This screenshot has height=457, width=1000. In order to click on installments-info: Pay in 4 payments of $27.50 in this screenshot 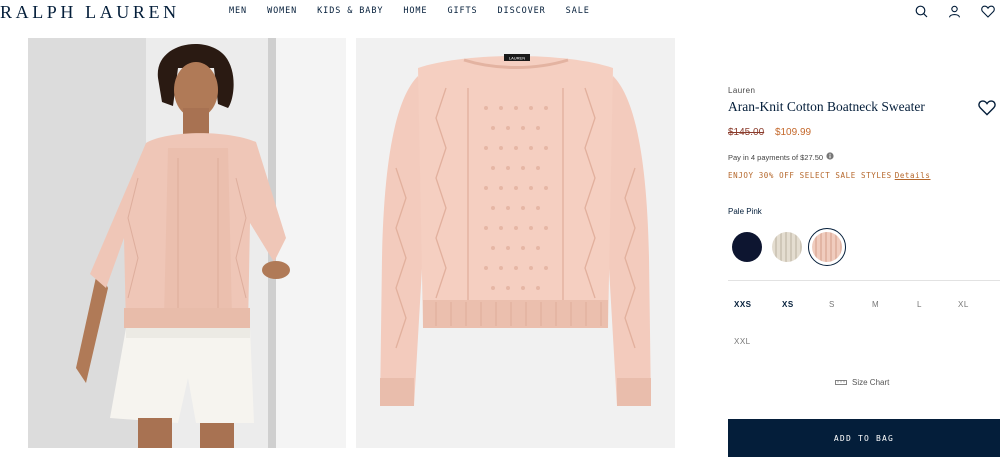, I will do `click(781, 157)`.